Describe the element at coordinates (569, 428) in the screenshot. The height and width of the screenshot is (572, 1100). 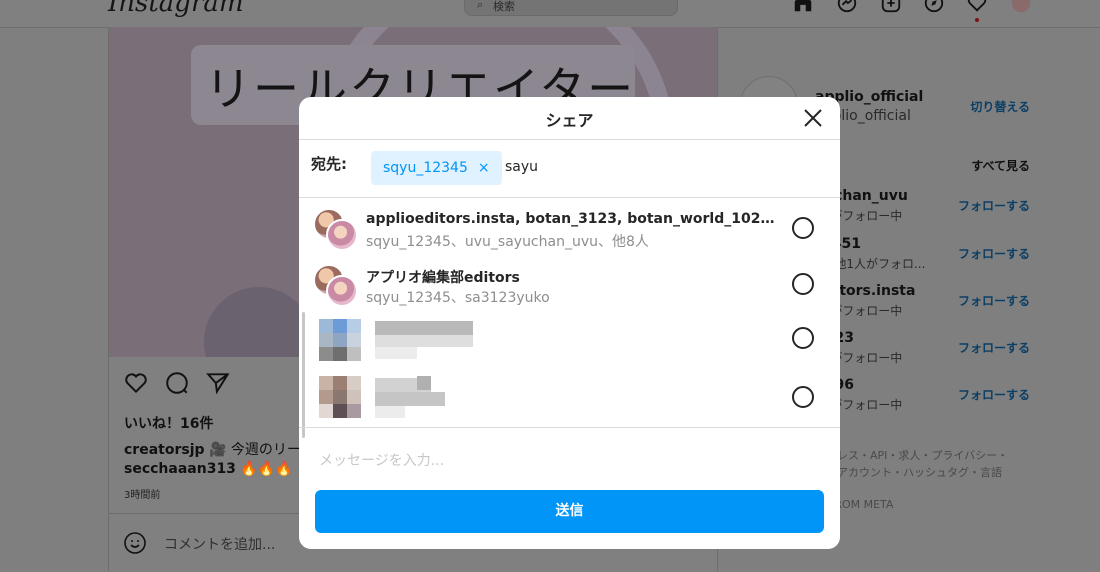
I see `message-divider` at that location.